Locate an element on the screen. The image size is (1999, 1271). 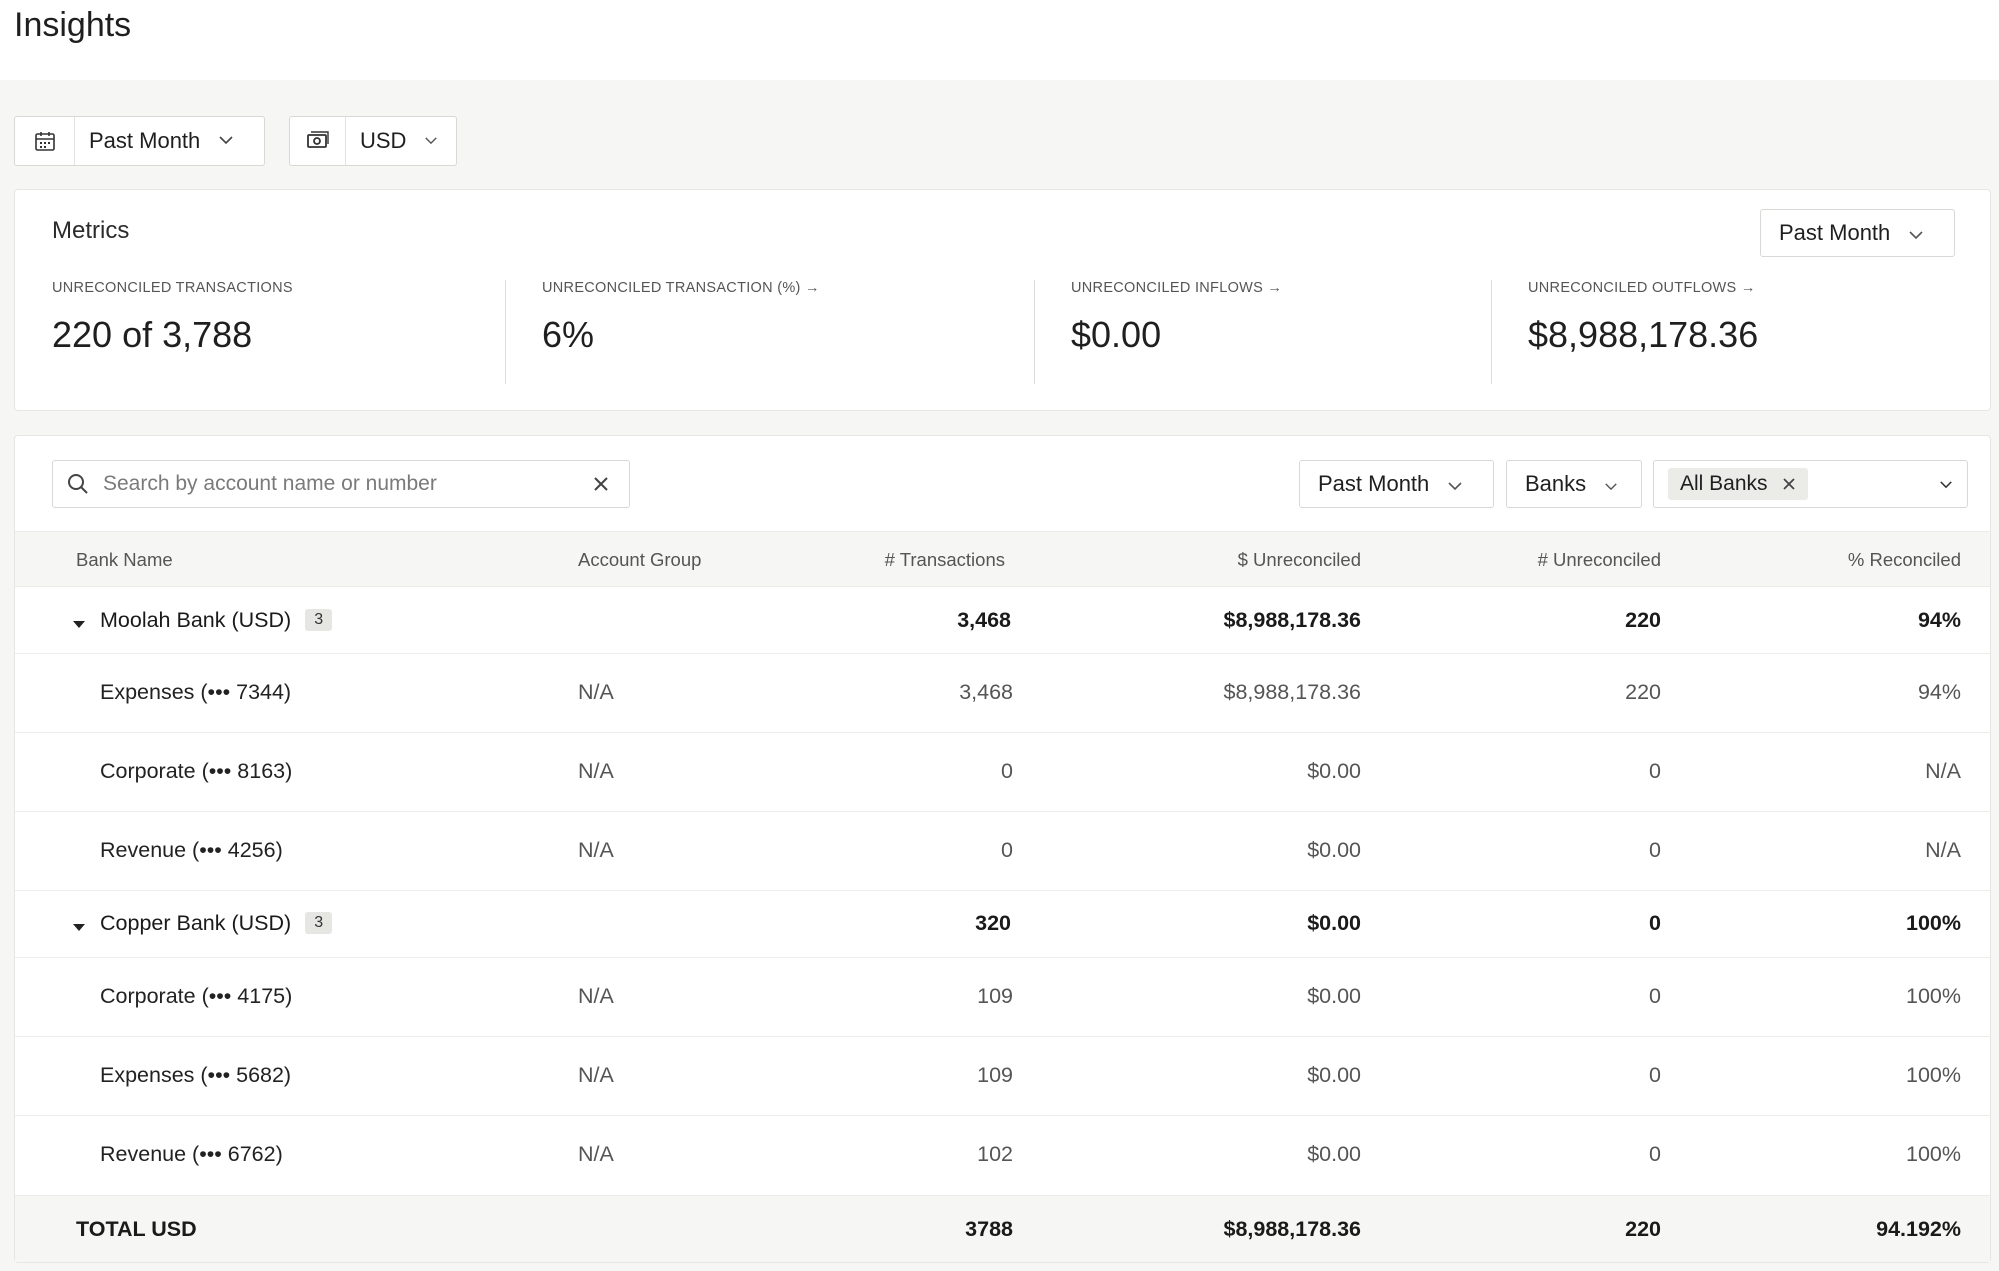
transactions-cell: 102 is located at coordinates (995, 1154).